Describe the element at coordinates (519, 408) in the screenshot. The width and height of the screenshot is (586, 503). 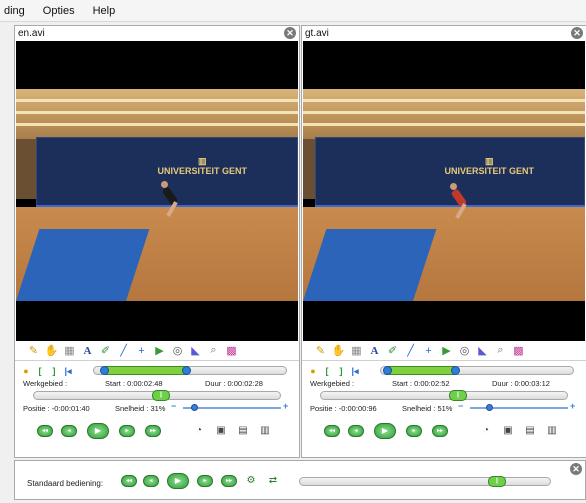
I see `speed-track` at that location.